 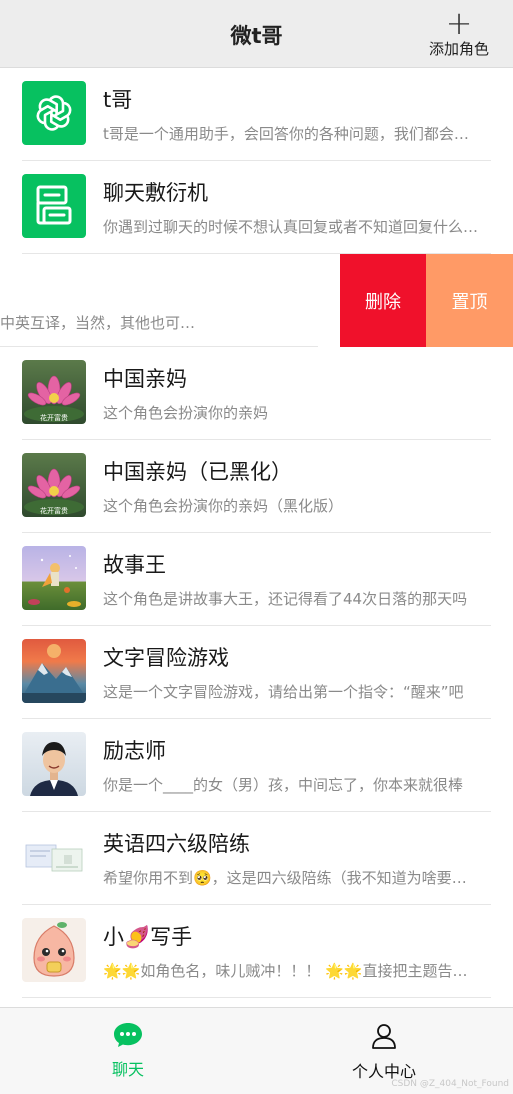 I want to click on chat-item-story-king: 故事王 这个角色是讲故事大王，还记得看了44次日落的那天吗, so click(x=256, y=579).